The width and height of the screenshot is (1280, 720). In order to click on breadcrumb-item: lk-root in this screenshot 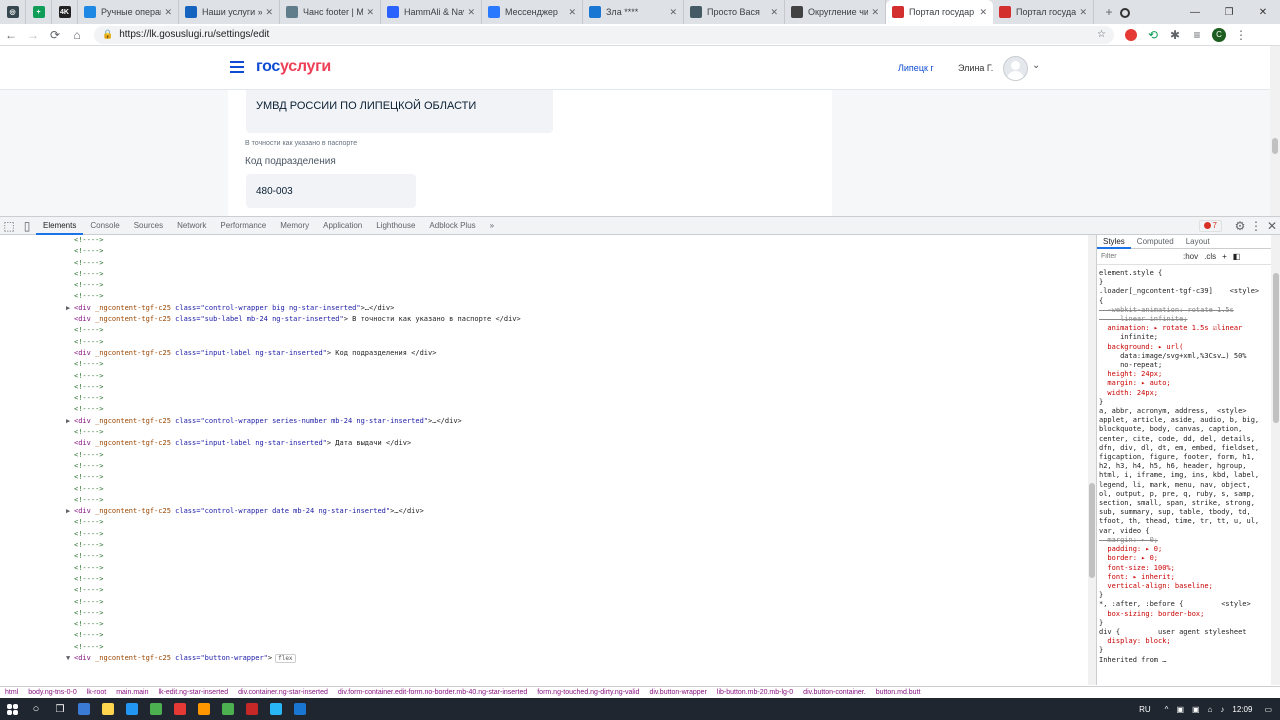, I will do `click(96, 692)`.